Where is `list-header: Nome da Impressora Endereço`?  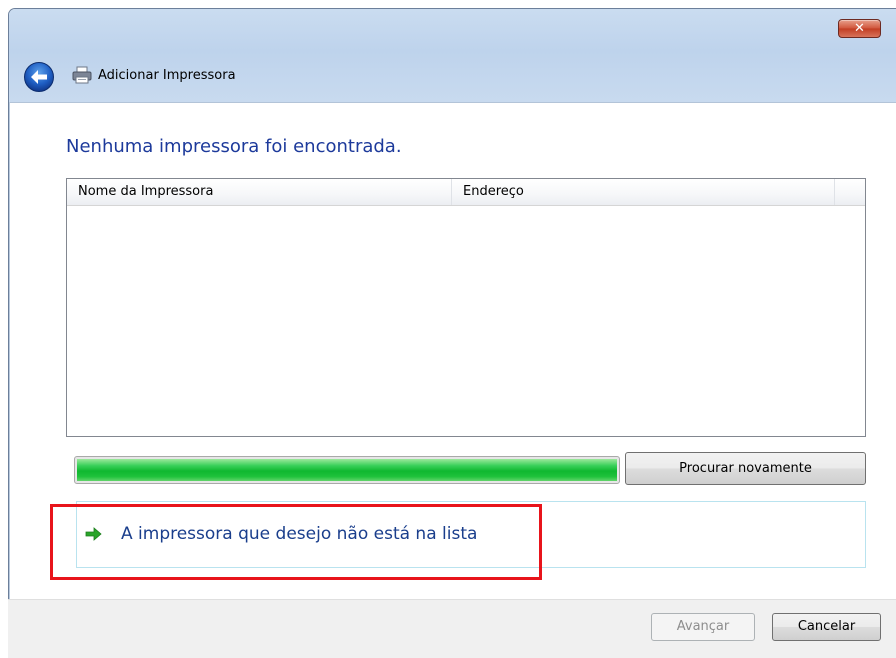 list-header: Nome da Impressora Endereço is located at coordinates (466, 192).